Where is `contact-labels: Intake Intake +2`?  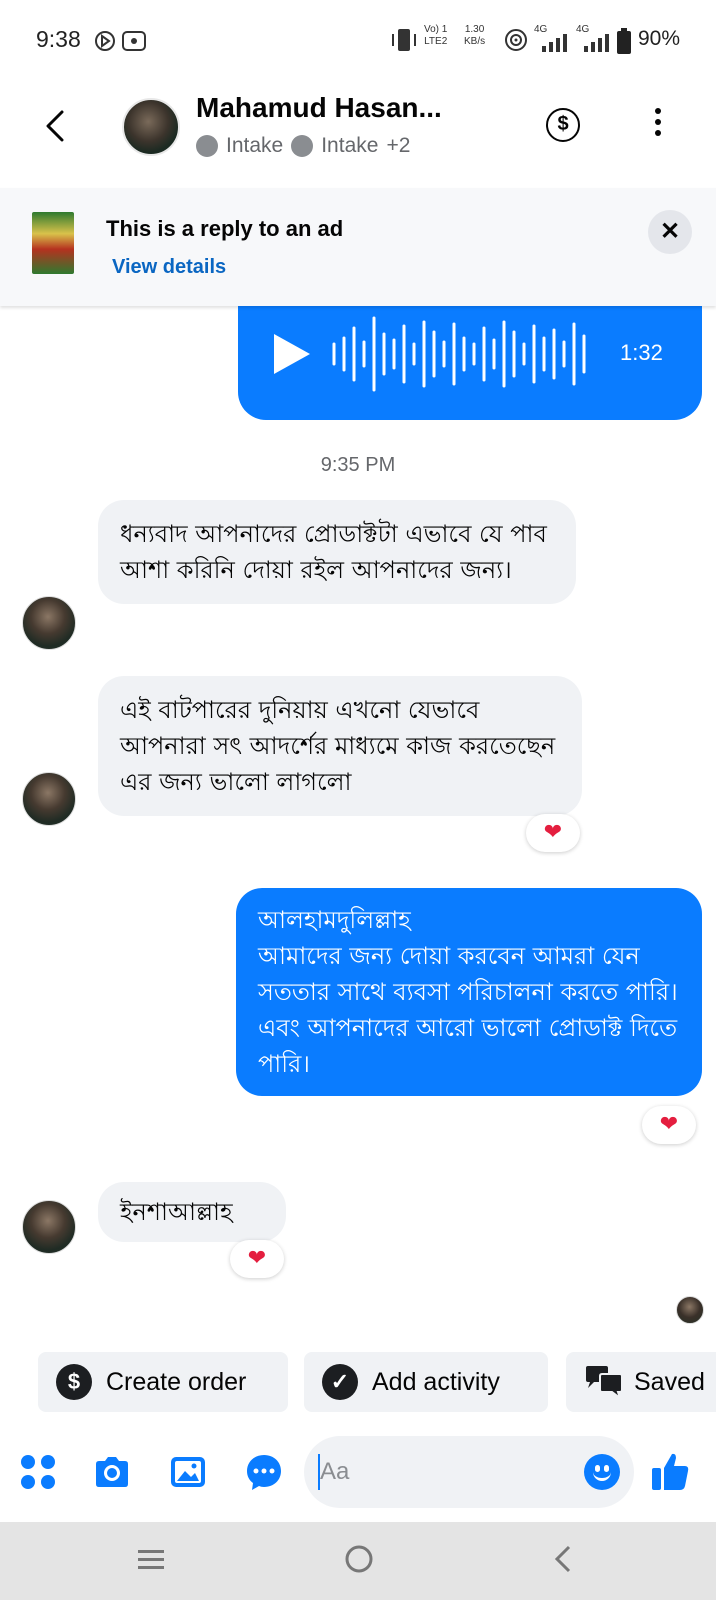 contact-labels: Intake Intake +2 is located at coordinates (303, 146).